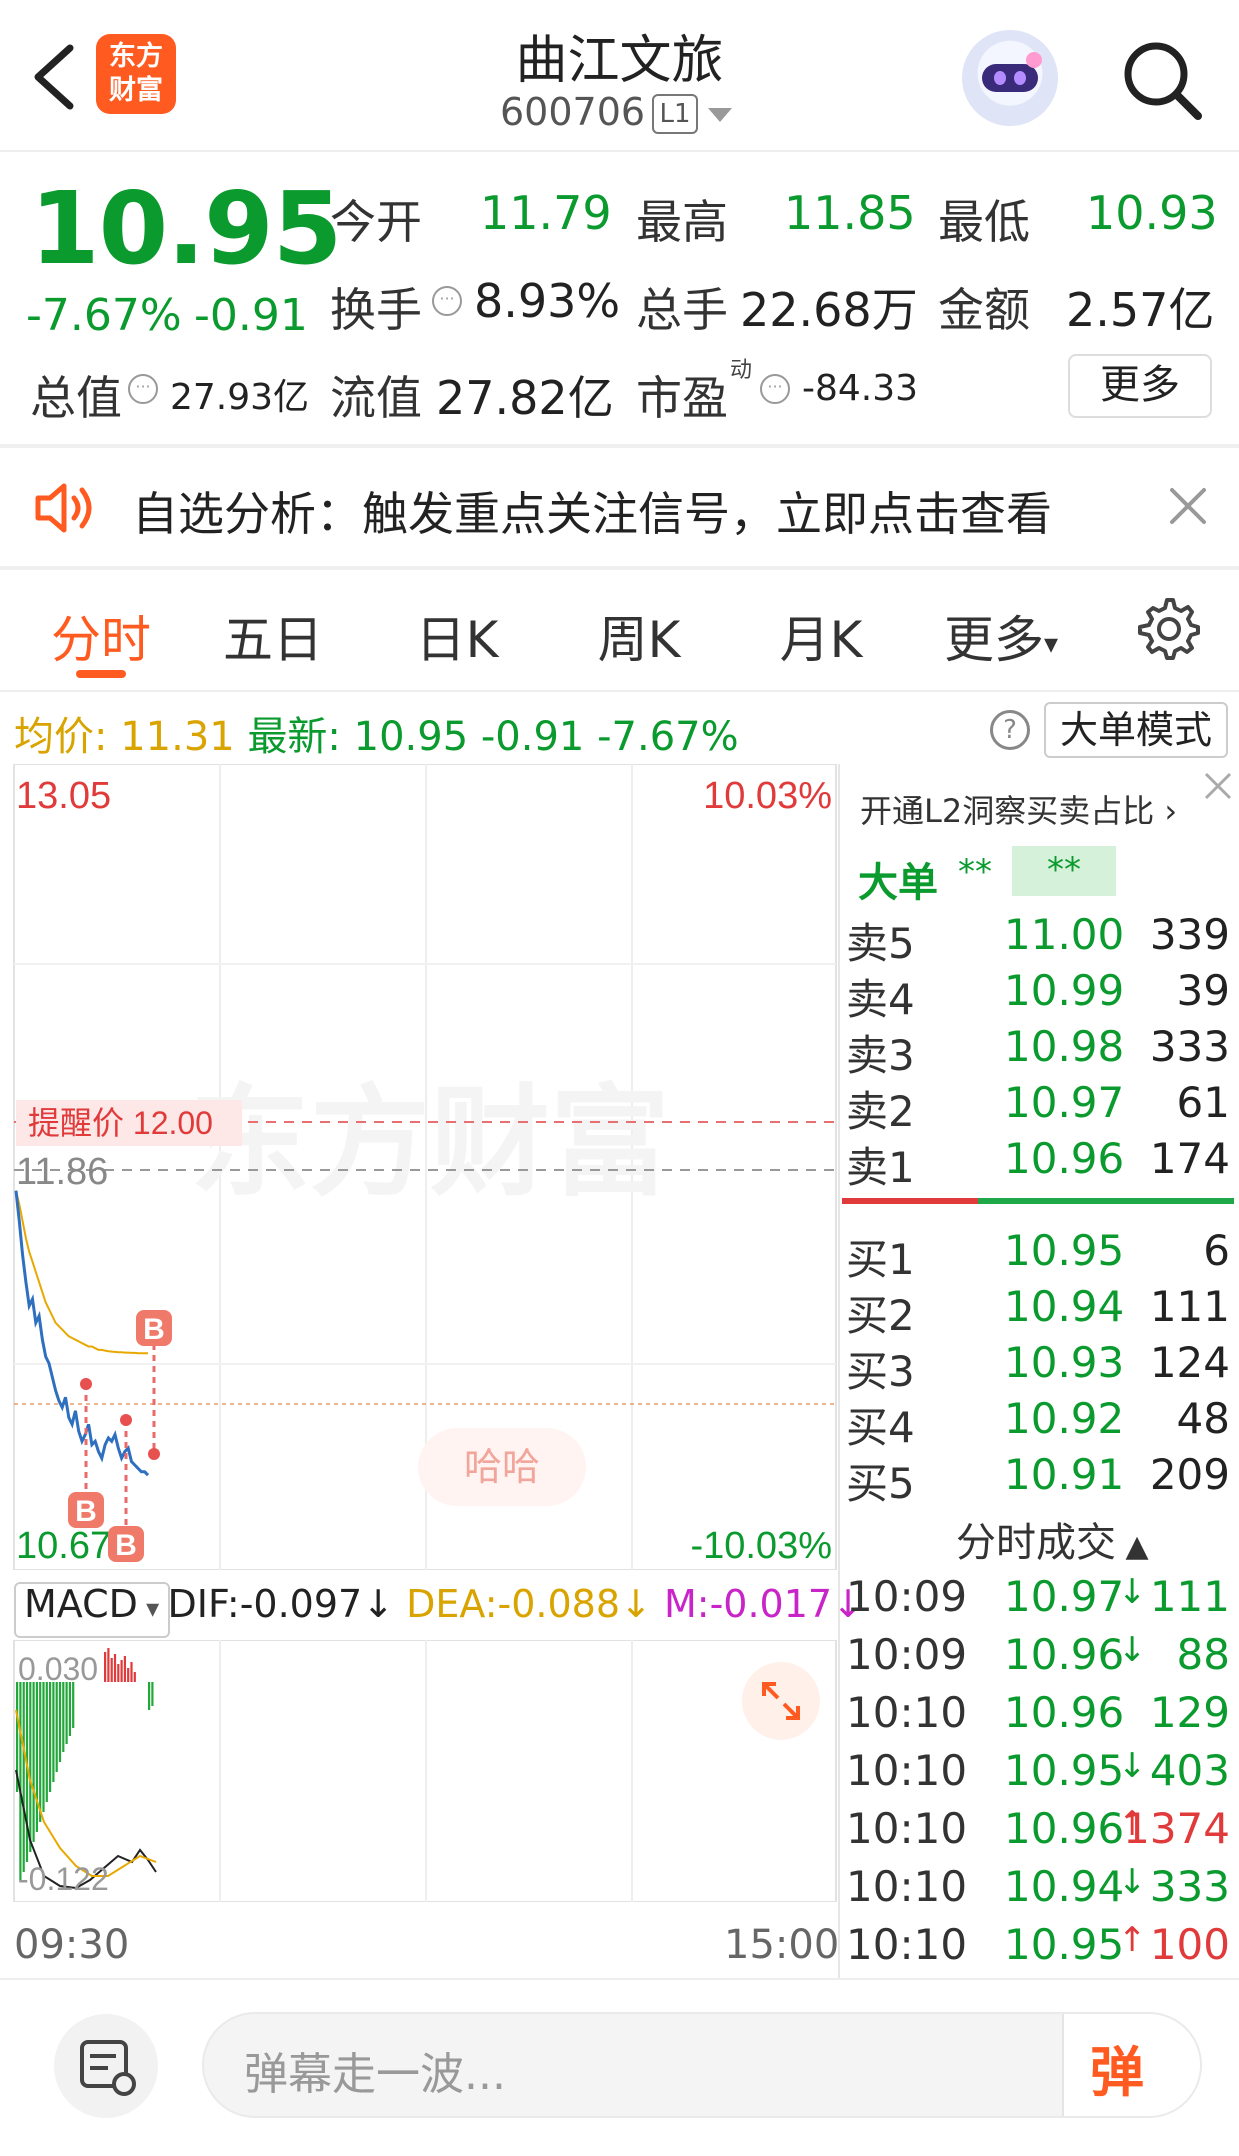 This screenshot has height=2156, width=1239. I want to click on l2-promo-link: 开通L2洞察买卖占比 ›, so click(1018, 809).